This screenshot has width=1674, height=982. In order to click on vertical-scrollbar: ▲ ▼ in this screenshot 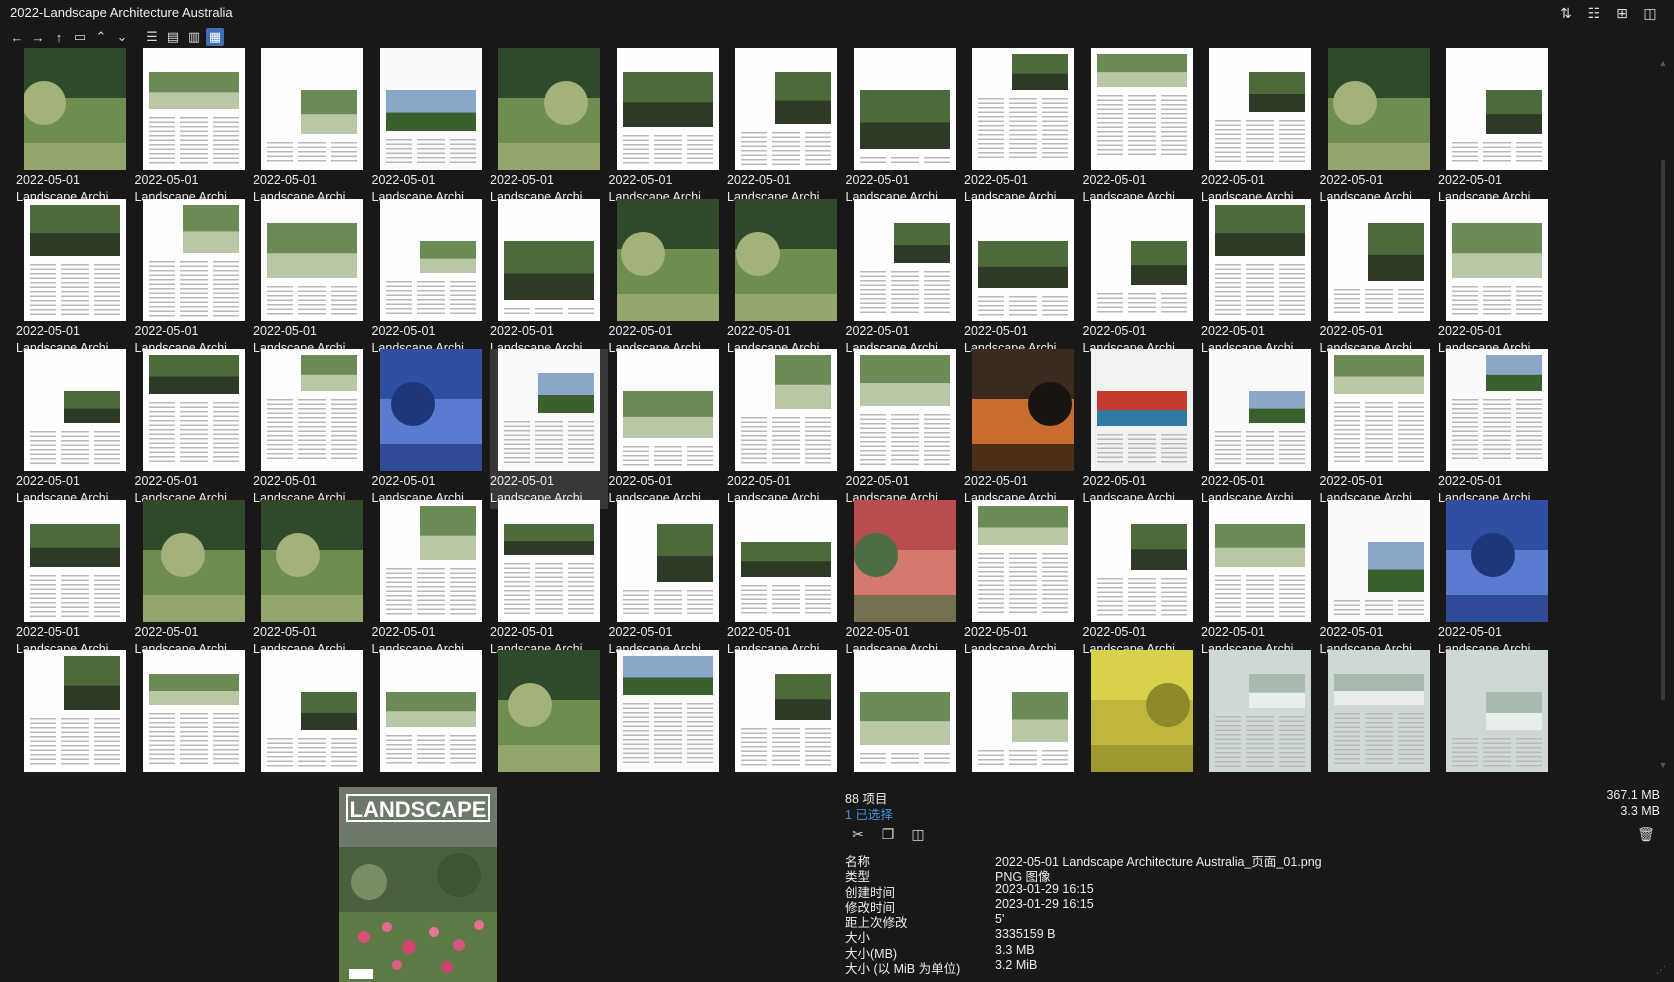, I will do `click(1663, 415)`.